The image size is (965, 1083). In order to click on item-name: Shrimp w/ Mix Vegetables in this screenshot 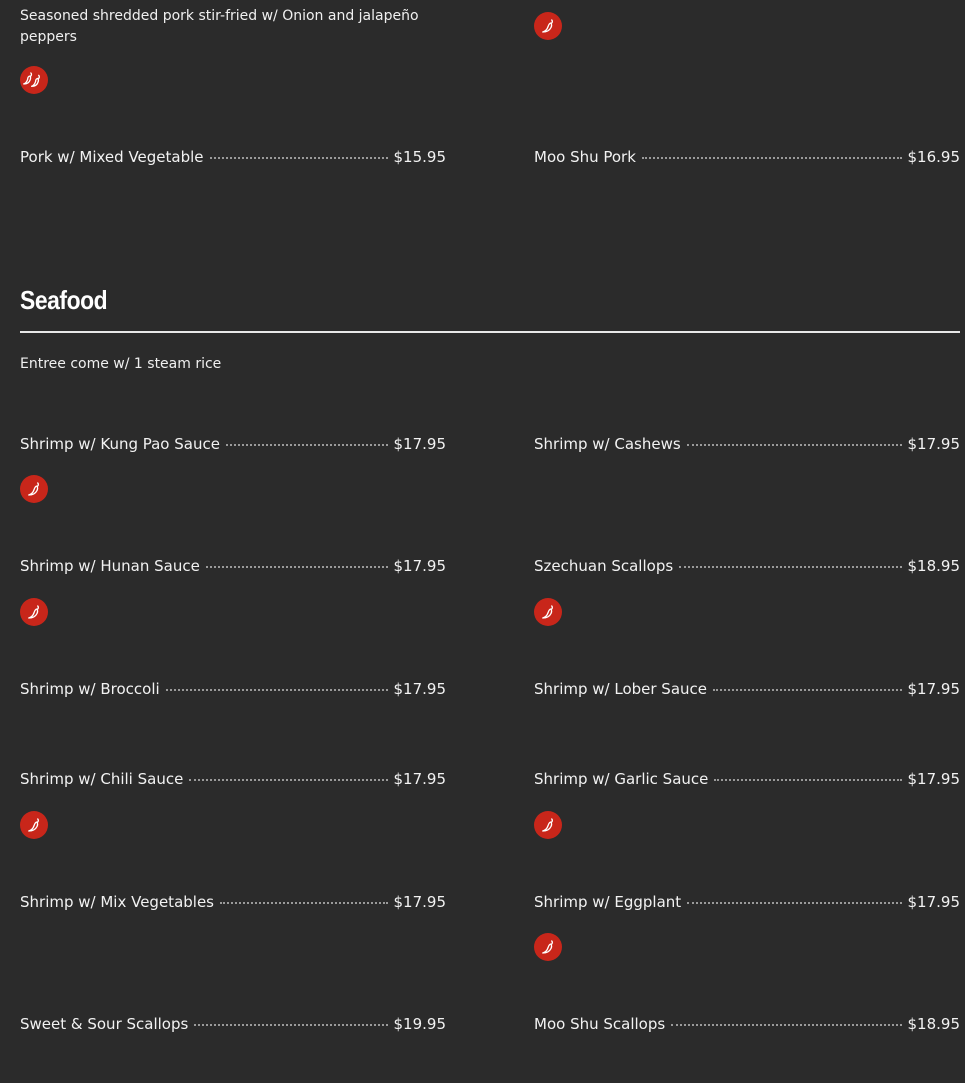, I will do `click(117, 902)`.